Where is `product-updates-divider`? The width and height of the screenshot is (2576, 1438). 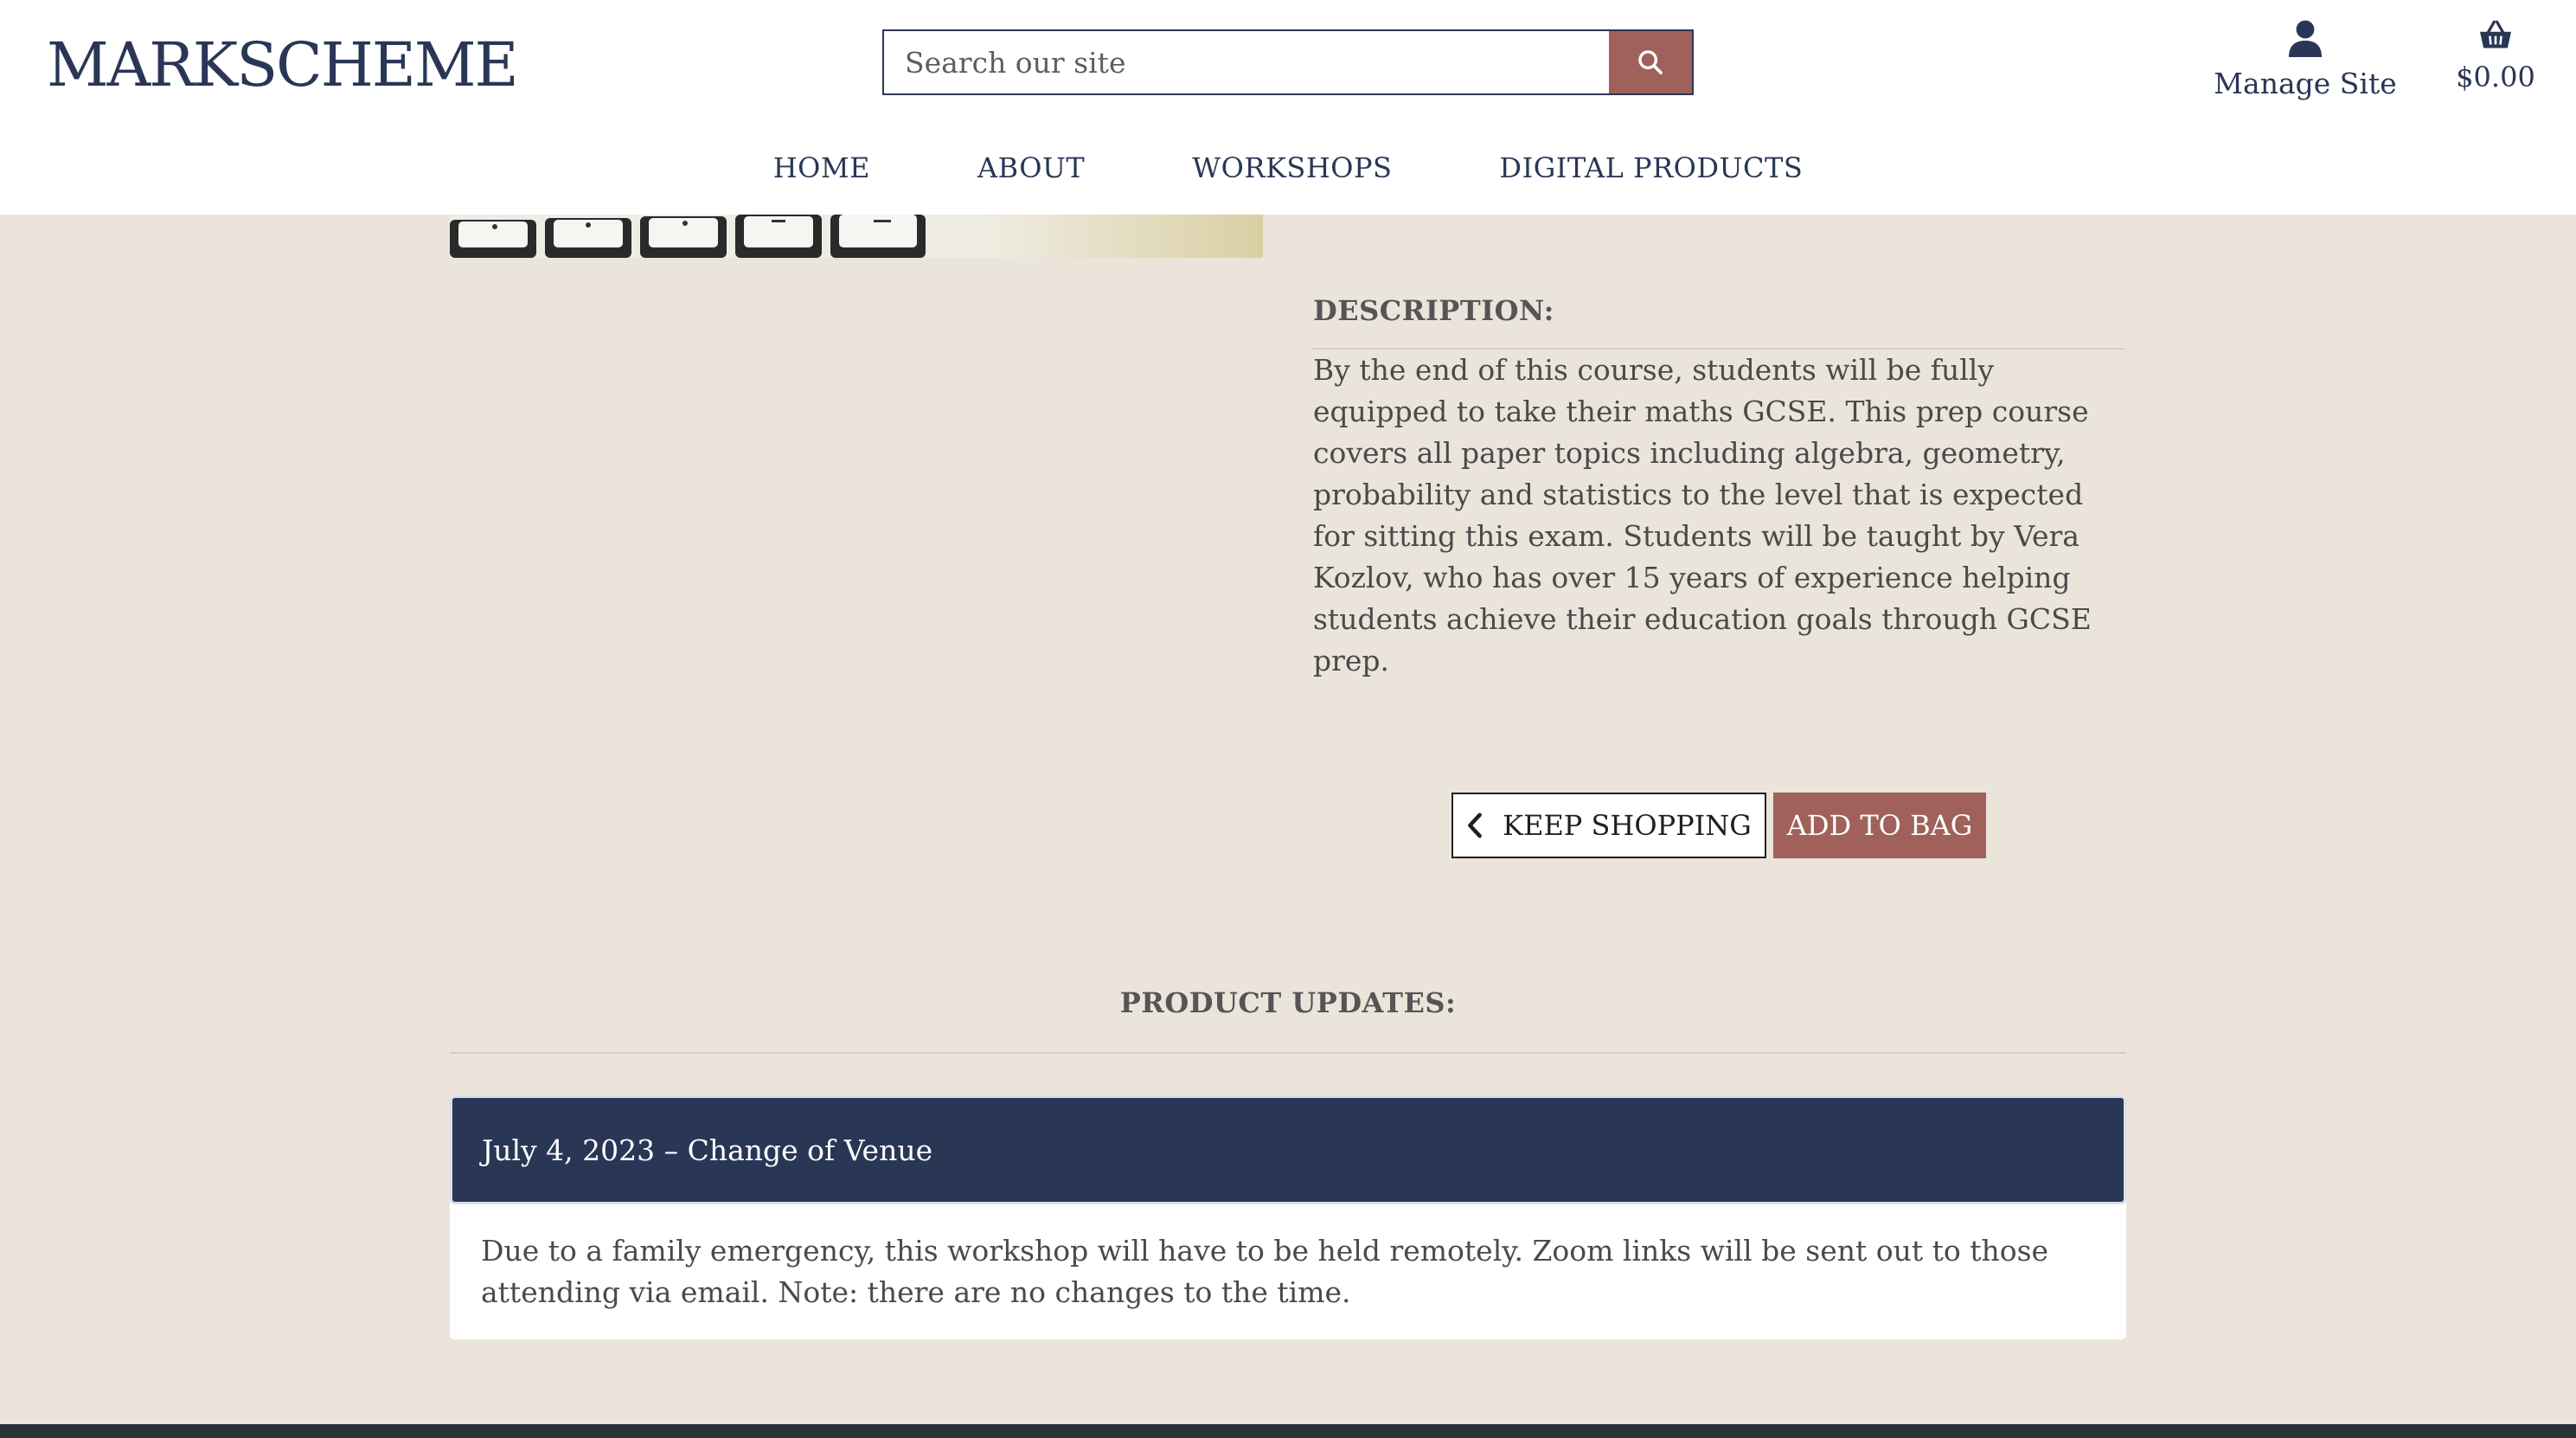 product-updates-divider is located at coordinates (1288, 1053).